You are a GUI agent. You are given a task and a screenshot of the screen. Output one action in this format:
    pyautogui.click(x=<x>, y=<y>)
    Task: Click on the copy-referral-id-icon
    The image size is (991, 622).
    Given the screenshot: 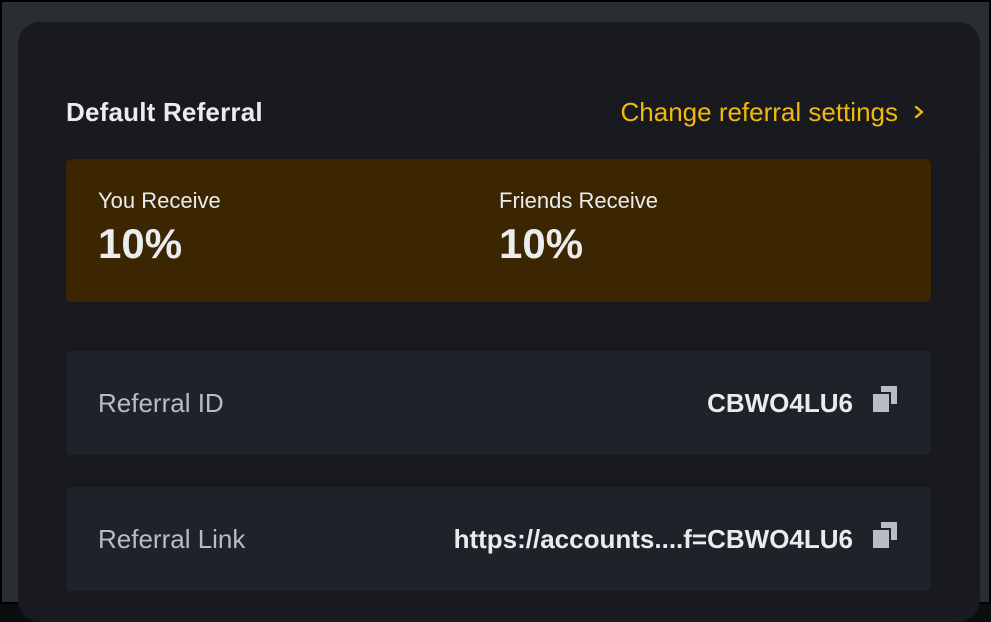 What is the action you would take?
    pyautogui.click(x=885, y=399)
    